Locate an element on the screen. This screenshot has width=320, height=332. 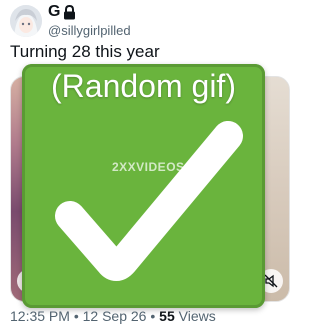
watermark-text: 2XXVIDEOS.COM is located at coordinates (165, 167).